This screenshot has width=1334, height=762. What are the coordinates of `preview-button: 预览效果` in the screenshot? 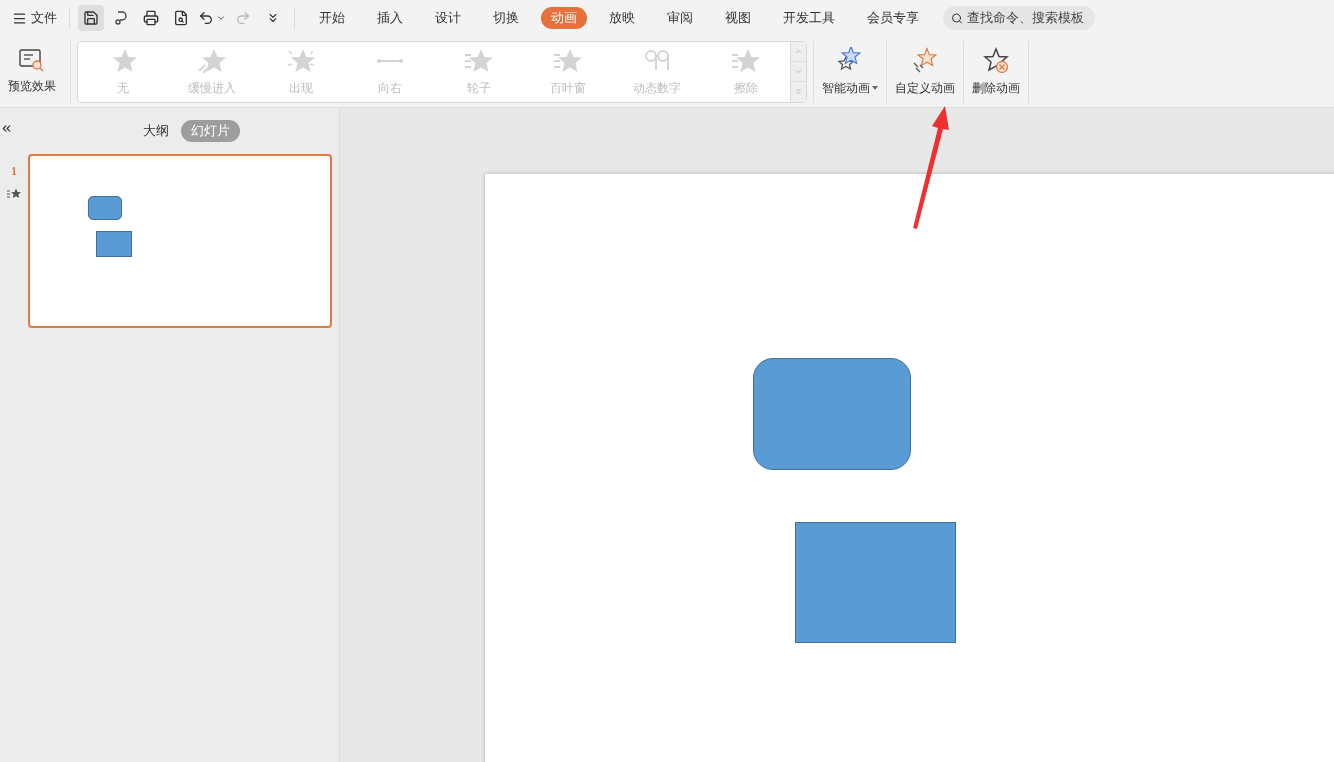 It's located at (32, 71).